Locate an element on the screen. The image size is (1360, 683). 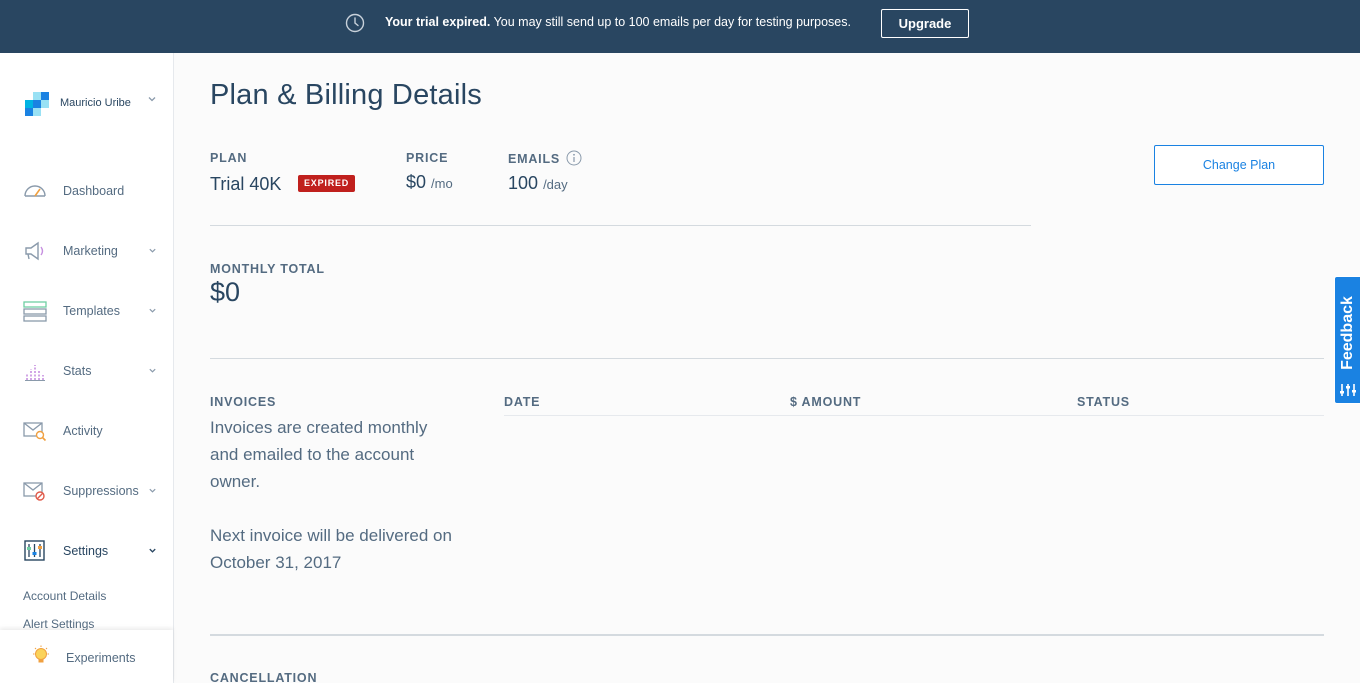
column-header-date: DATE is located at coordinates (522, 402).